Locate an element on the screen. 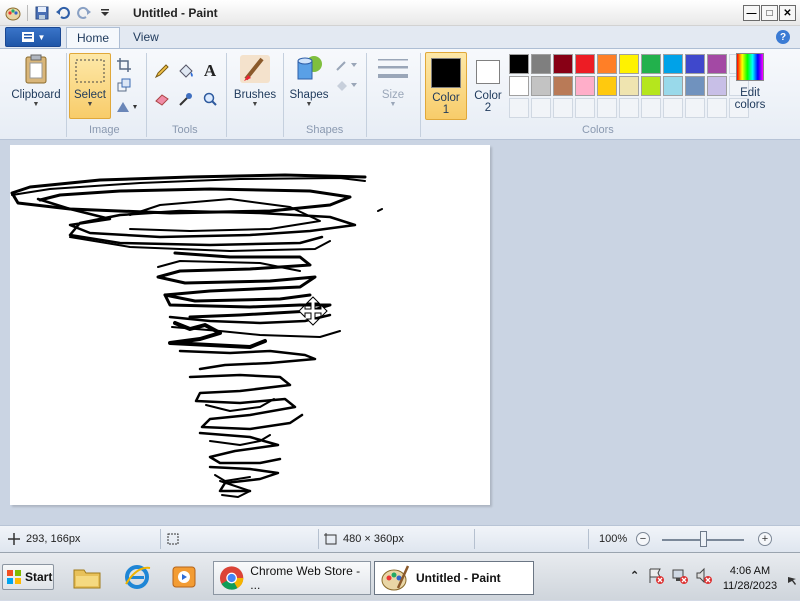 Image resolution: width=800 pixels, height=601 pixels. fill-icon is located at coordinates (186, 71).